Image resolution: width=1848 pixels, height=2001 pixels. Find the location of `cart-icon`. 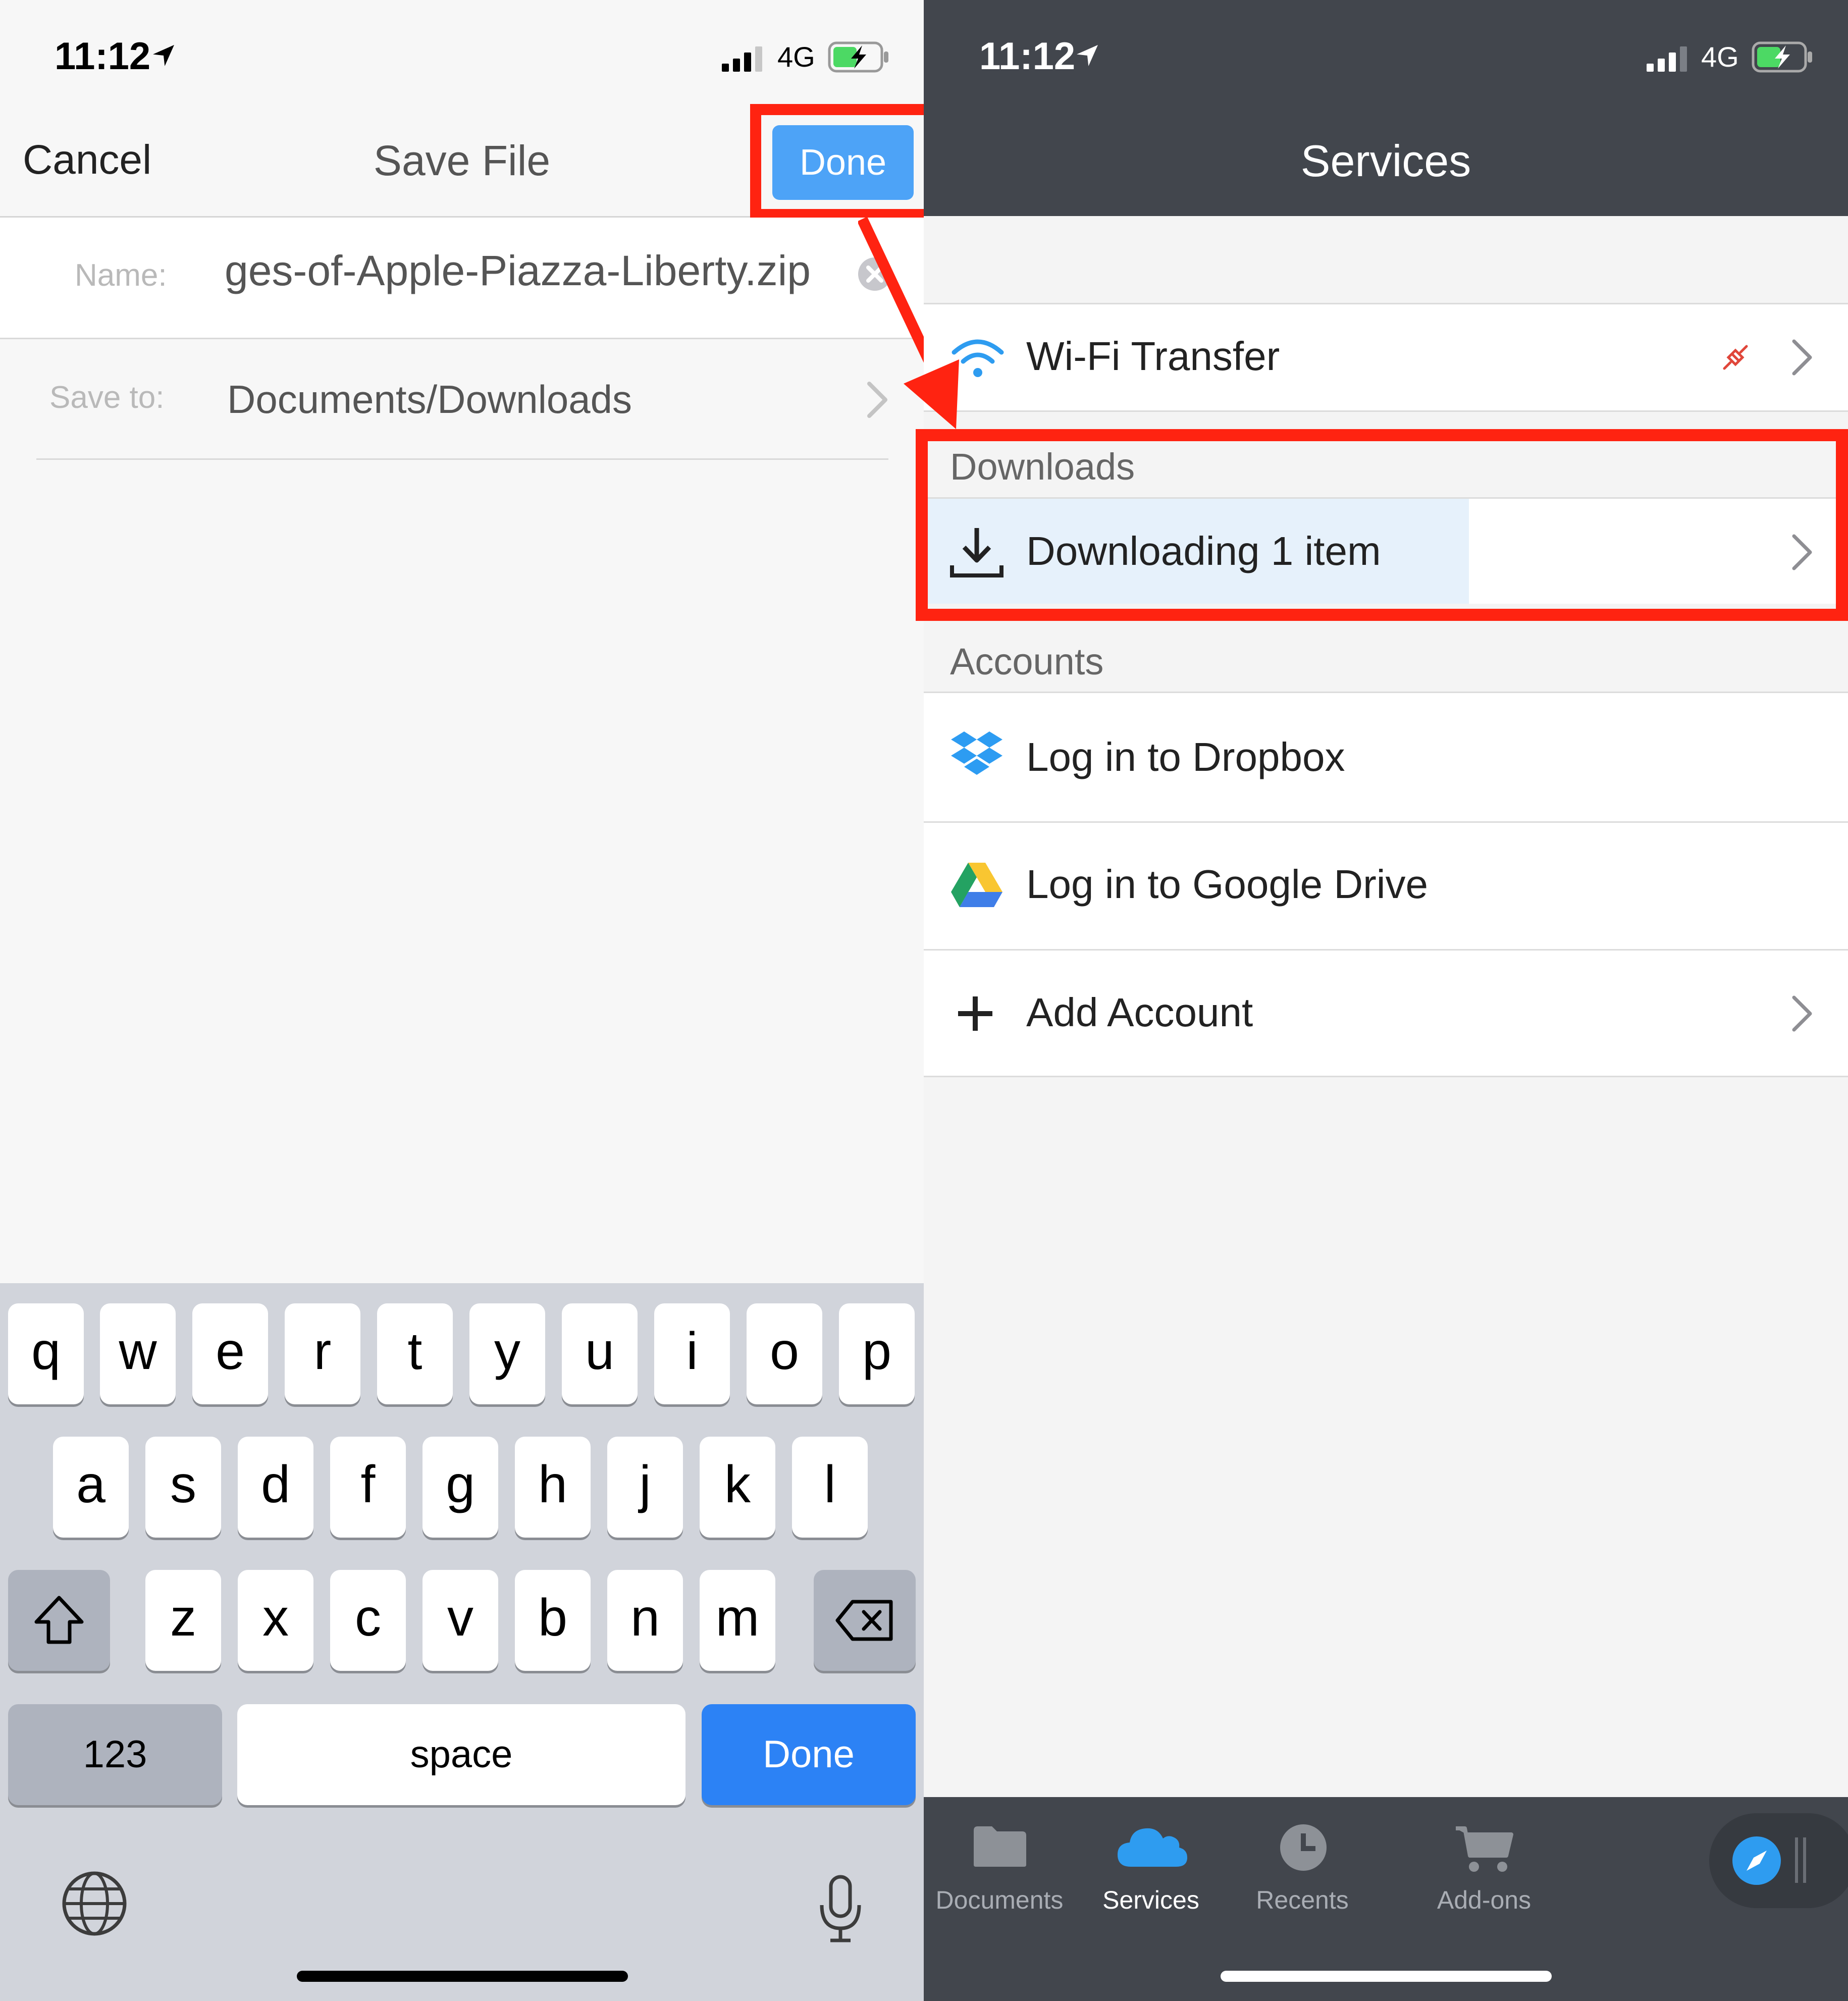

cart-icon is located at coordinates (1484, 1849).